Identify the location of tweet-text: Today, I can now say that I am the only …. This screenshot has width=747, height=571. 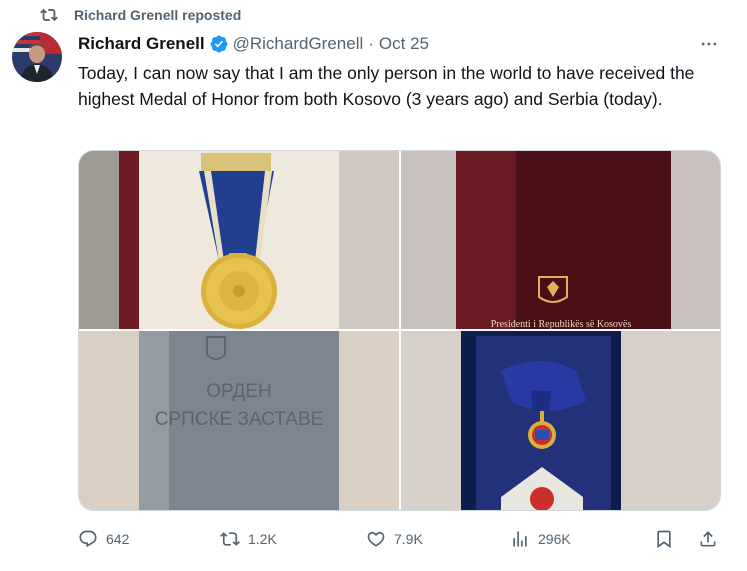
(386, 86).